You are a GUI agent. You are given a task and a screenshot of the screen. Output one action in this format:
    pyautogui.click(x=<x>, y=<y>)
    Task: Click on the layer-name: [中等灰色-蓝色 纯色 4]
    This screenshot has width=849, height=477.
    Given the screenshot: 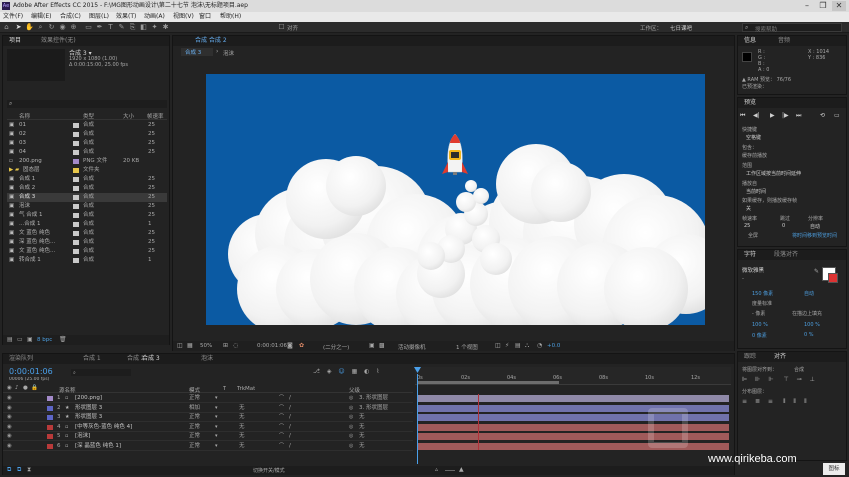 What is the action you would take?
    pyautogui.click(x=128, y=427)
    